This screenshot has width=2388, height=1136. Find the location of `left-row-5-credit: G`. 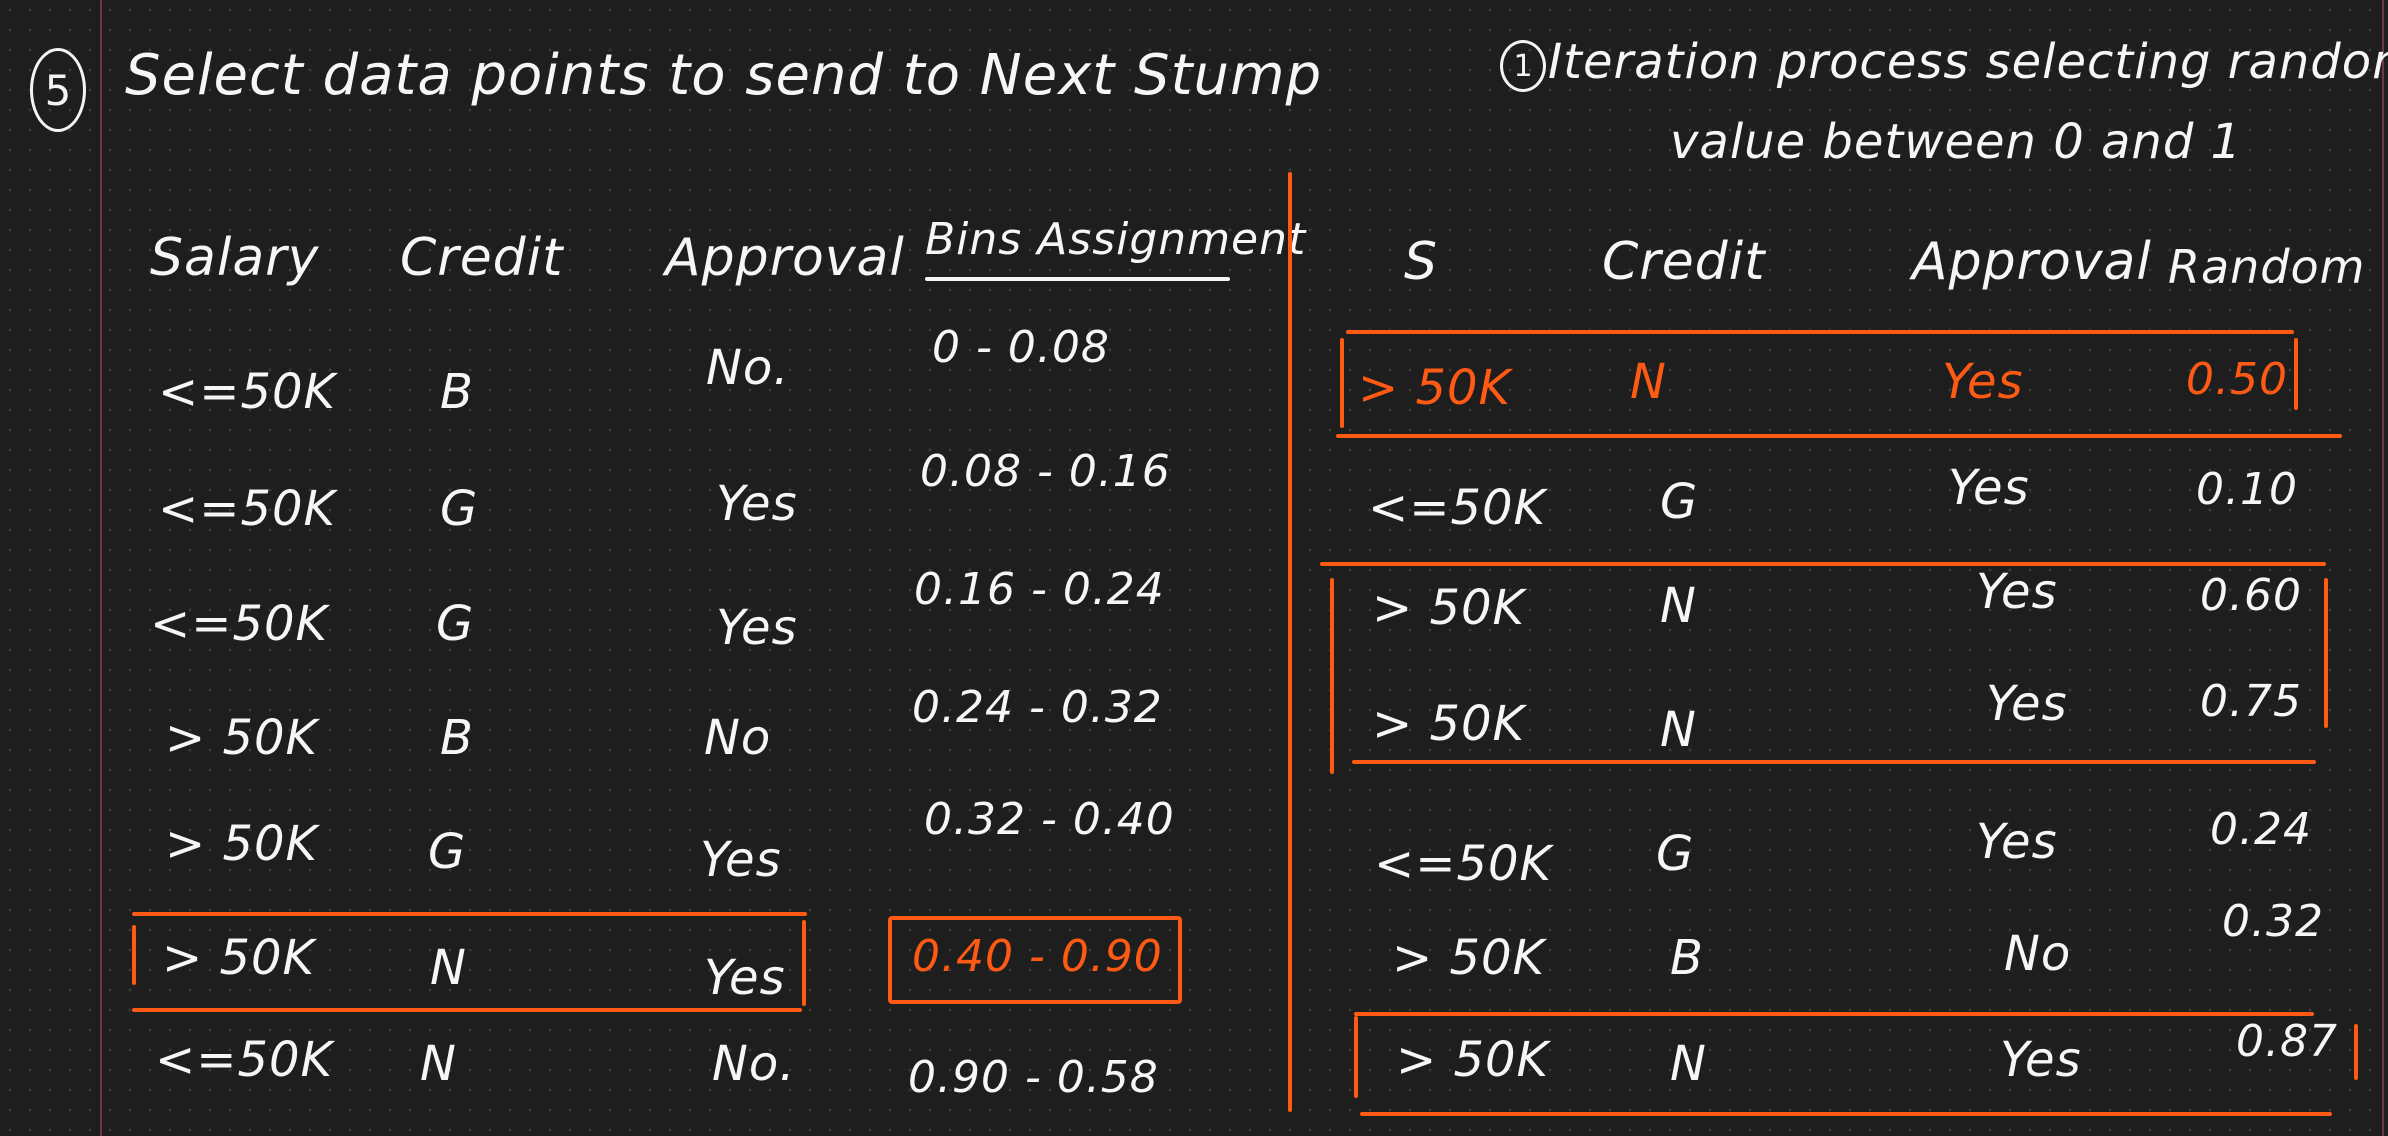

left-row-5-credit: G is located at coordinates (447, 852).